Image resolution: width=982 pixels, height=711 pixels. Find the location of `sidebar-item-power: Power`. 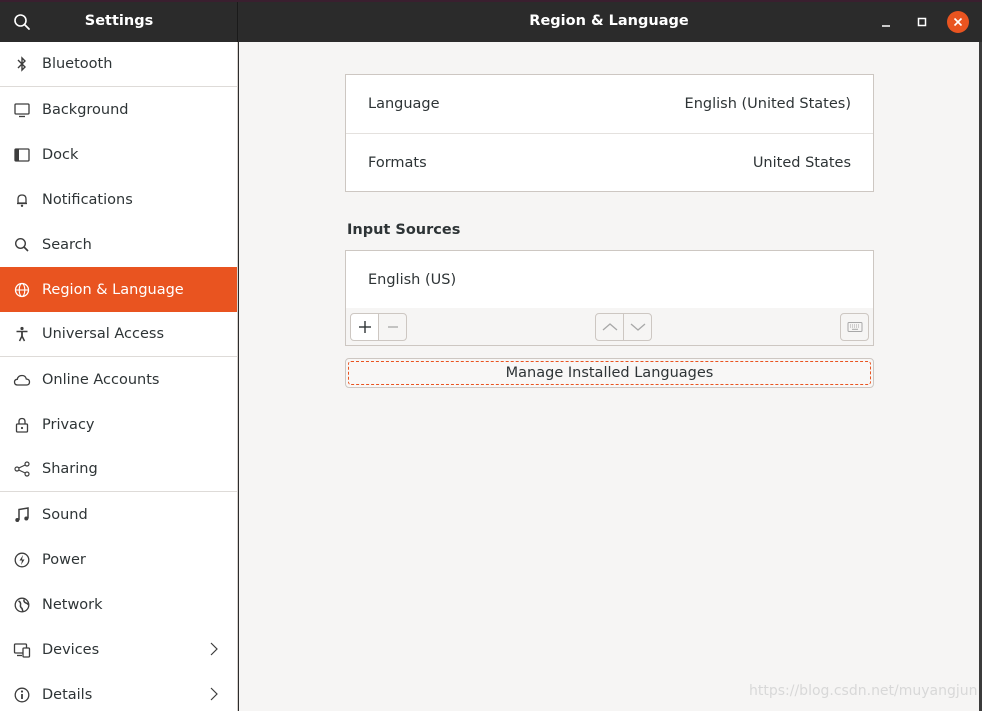

sidebar-item-power: Power is located at coordinates (118, 559).